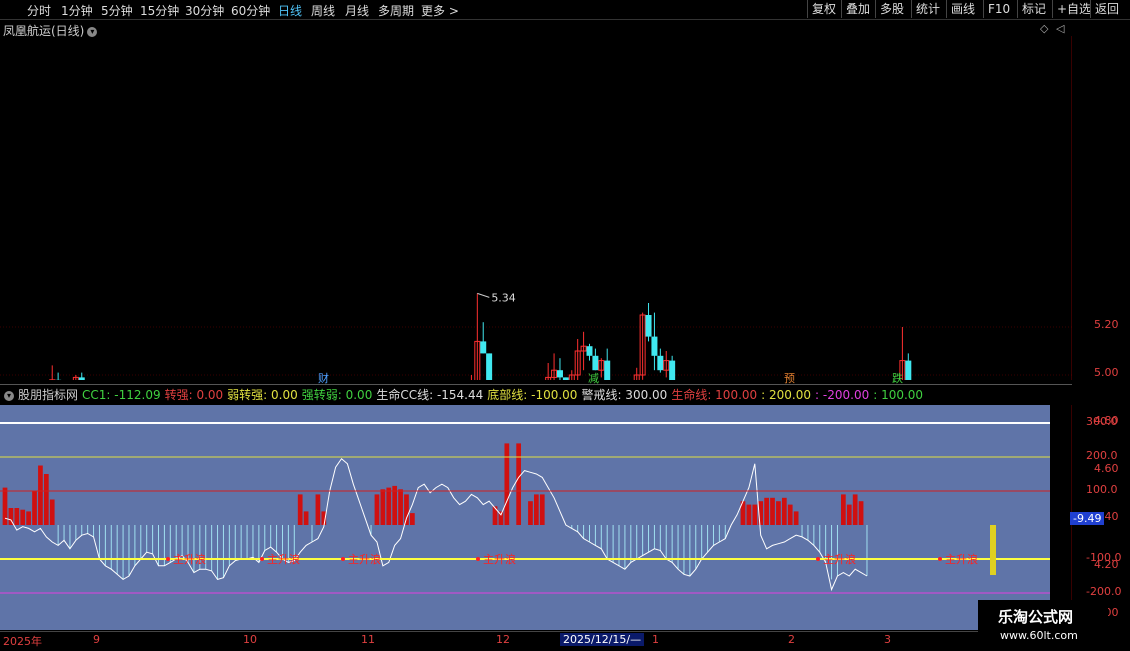 The width and height of the screenshot is (1130, 651). Describe the element at coordinates (1033, 9) in the screenshot. I see `toolbar-button-6: 标记` at that location.